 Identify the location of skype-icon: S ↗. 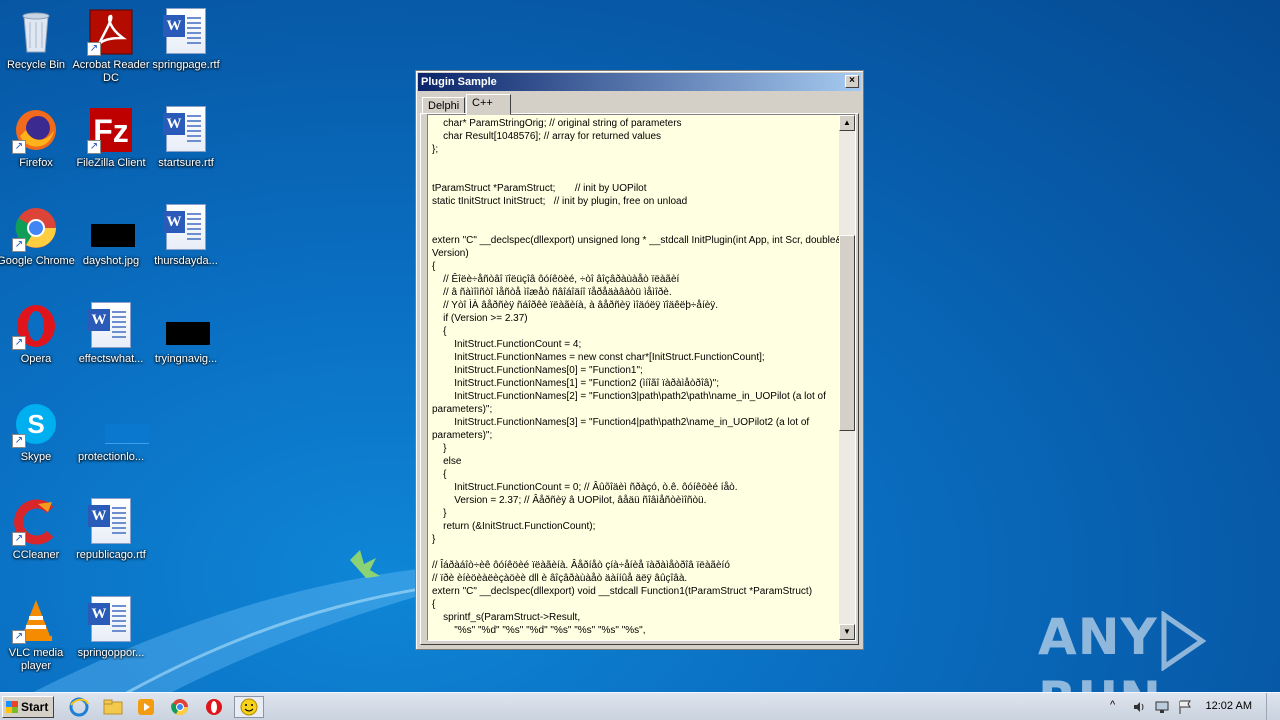
(36, 424).